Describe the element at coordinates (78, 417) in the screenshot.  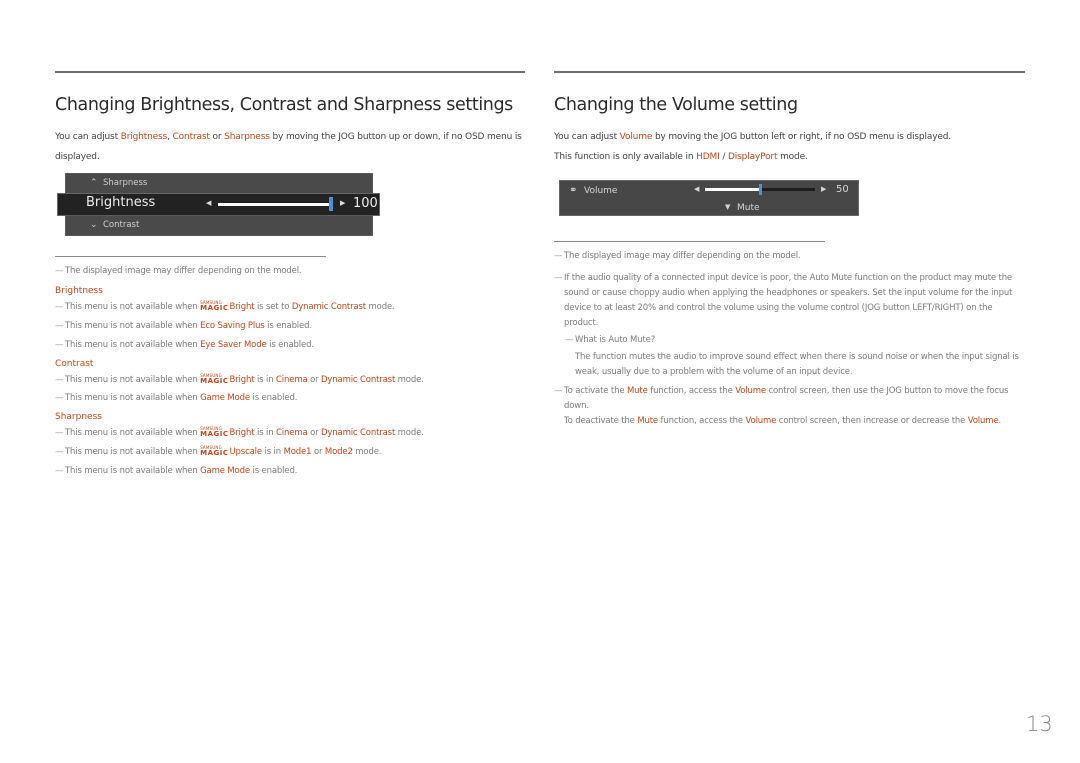
I see `subheading-sharpness: Sharpness` at that location.